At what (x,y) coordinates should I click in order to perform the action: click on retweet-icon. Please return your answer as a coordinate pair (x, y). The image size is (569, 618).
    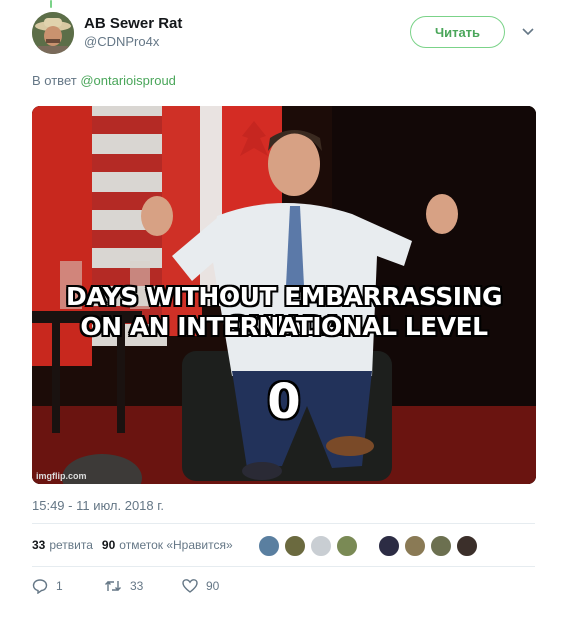
    Looking at the image, I should click on (113, 586).